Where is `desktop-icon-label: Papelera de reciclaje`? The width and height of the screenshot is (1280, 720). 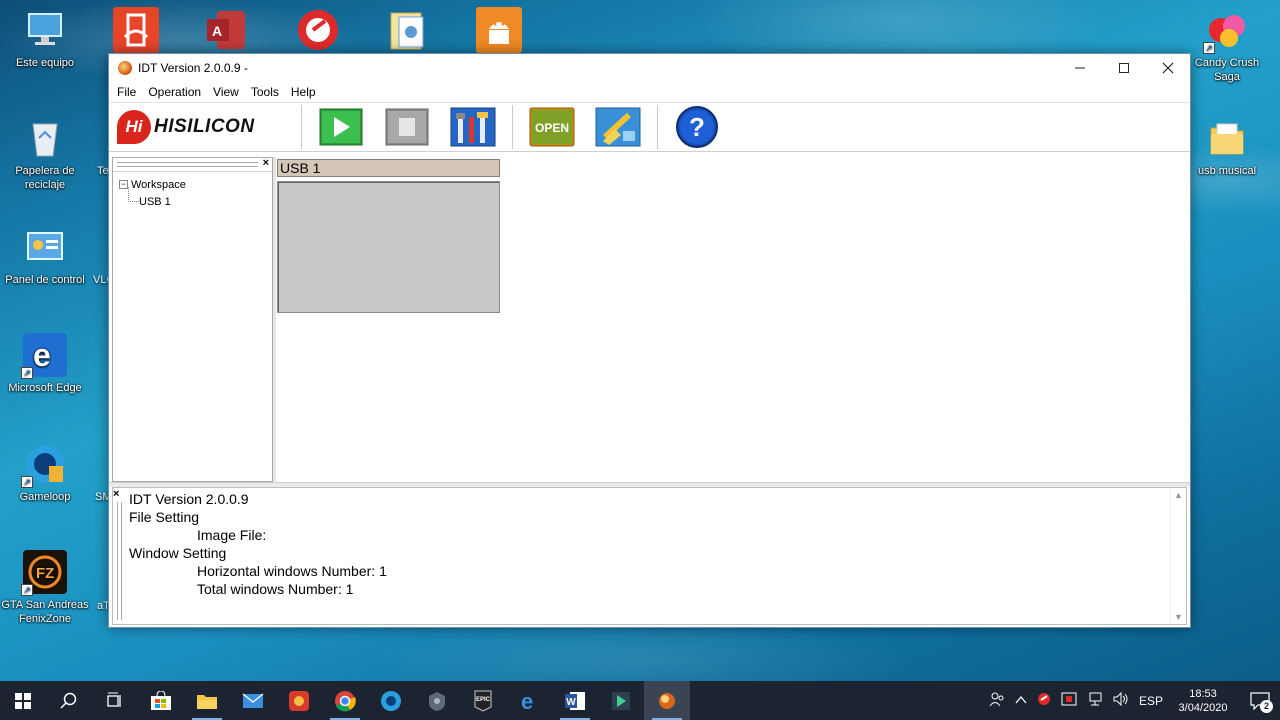 desktop-icon-label: Papelera de reciclaje is located at coordinates (45, 178).